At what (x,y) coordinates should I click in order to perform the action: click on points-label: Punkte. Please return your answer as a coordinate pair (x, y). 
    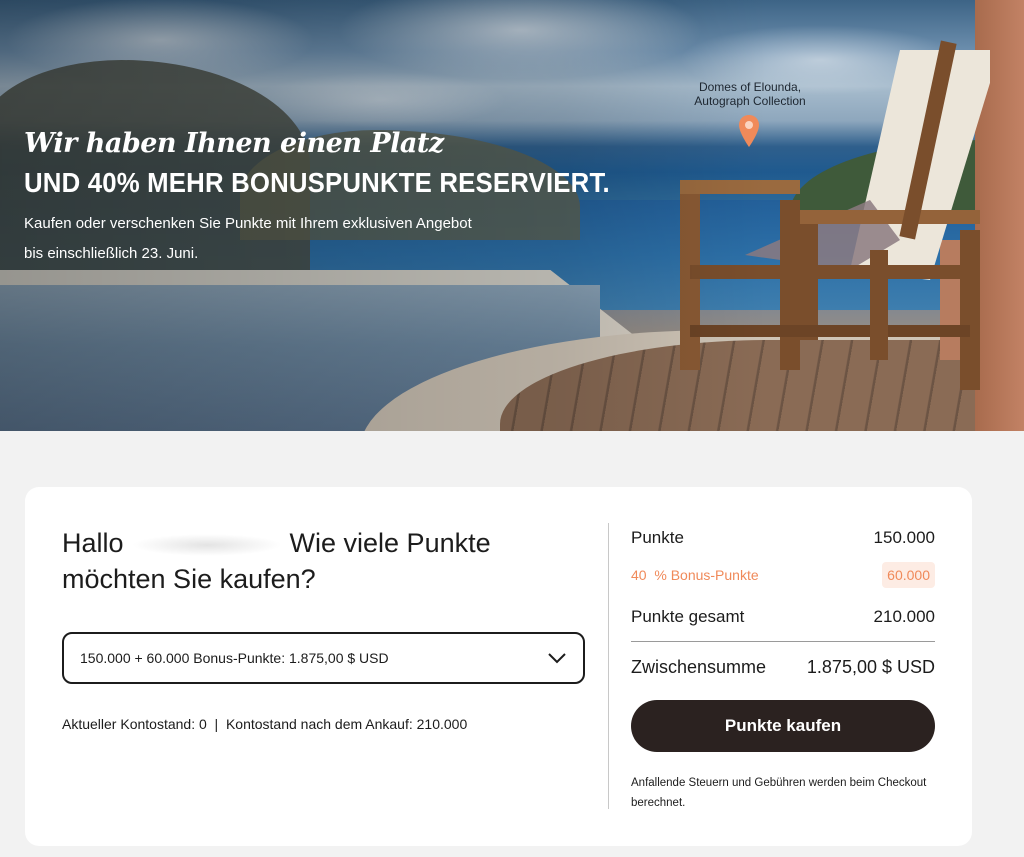
    Looking at the image, I should click on (657, 537).